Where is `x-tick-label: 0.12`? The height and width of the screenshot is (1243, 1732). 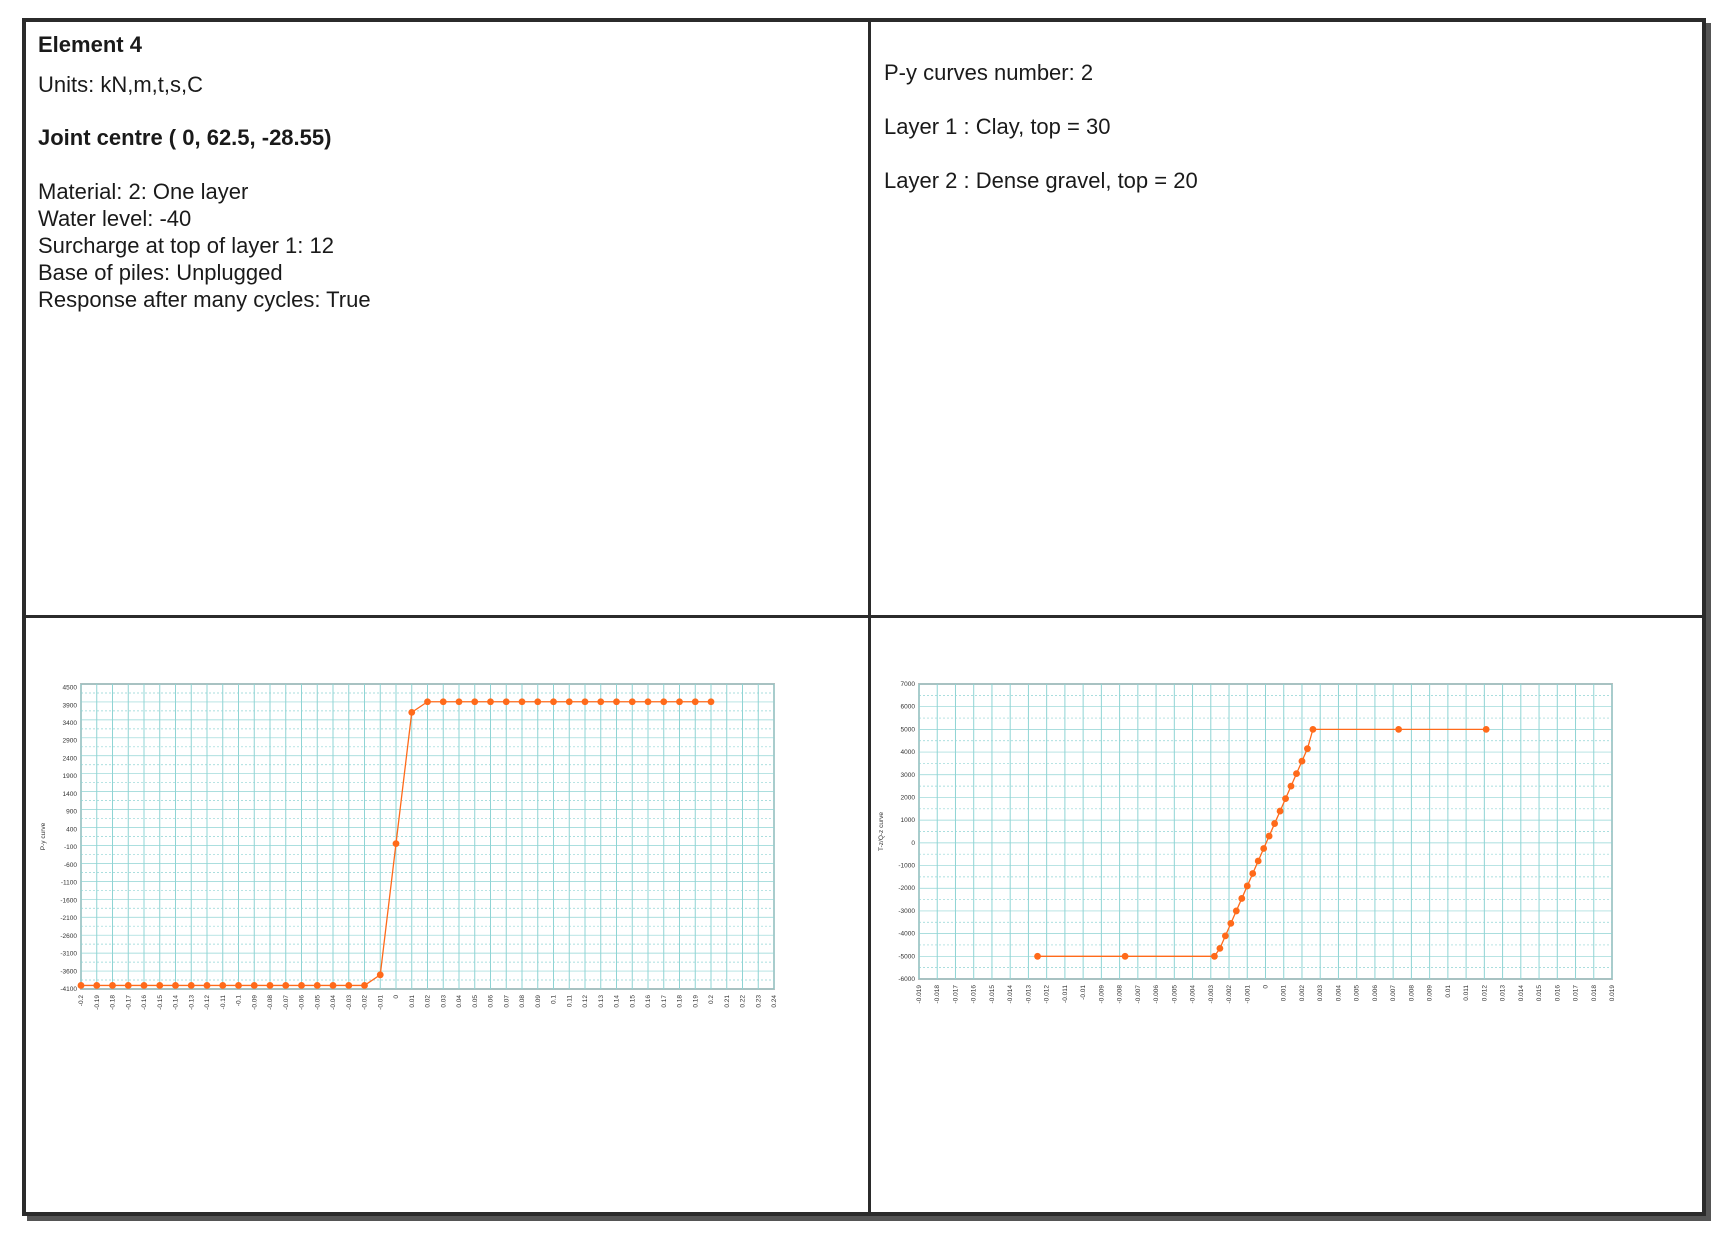 x-tick-label: 0.12 is located at coordinates (585, 1001).